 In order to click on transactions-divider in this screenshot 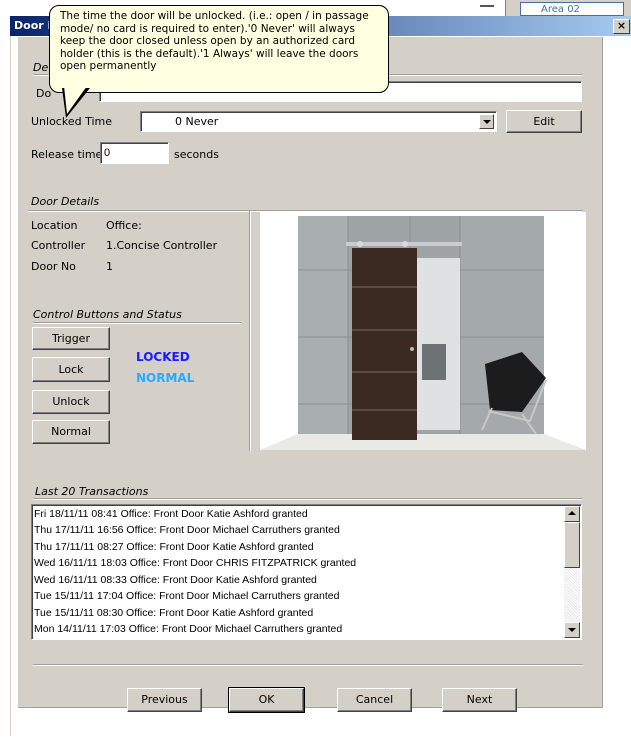, I will do `click(308, 499)`.